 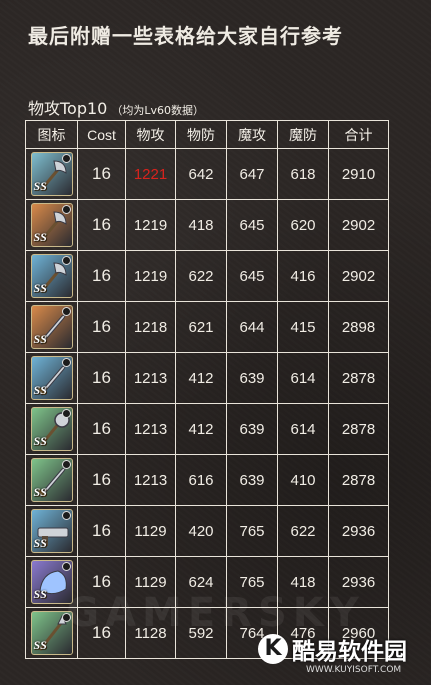 What do you see at coordinates (158, 110) in the screenshot?
I see `section-subtitle: （均为Lv60数据）` at bounding box center [158, 110].